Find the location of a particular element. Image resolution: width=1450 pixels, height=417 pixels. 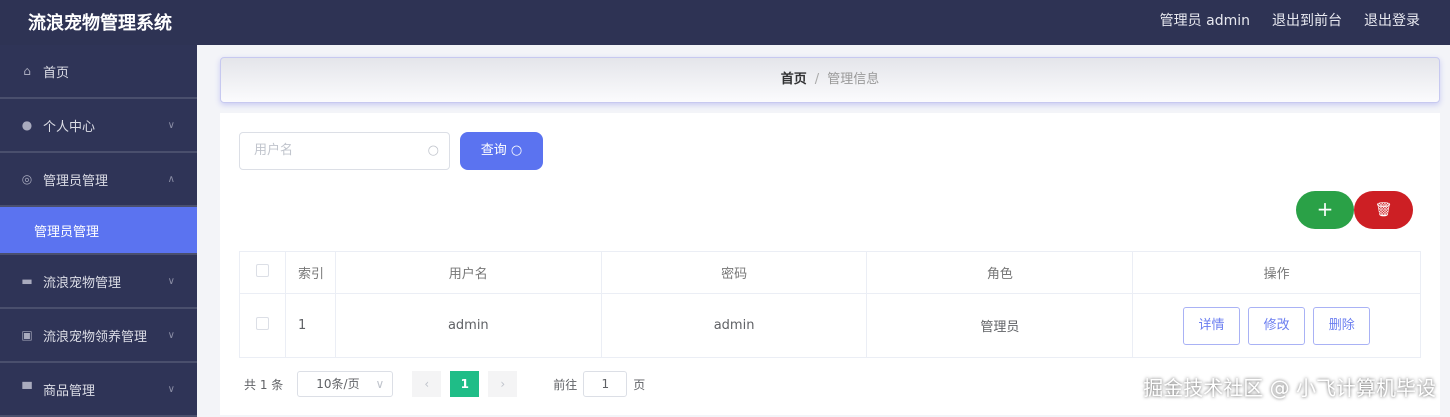

sidebar-item-admin-management: ◎ 管理员管理 ∧ is located at coordinates (98, 180).